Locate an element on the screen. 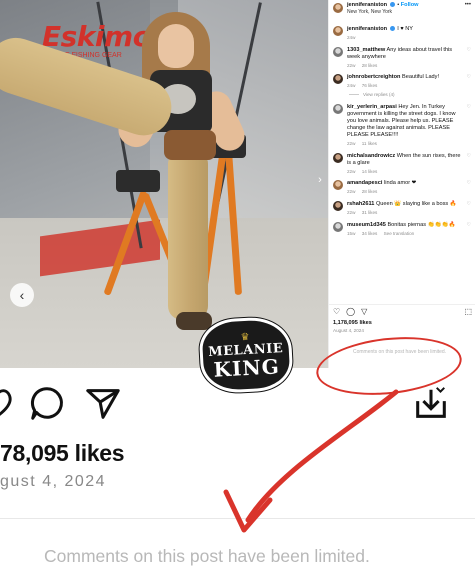 Image resolution: width=475 pixels, height=588 pixels. comment-likes: 31 likes is located at coordinates (370, 212).